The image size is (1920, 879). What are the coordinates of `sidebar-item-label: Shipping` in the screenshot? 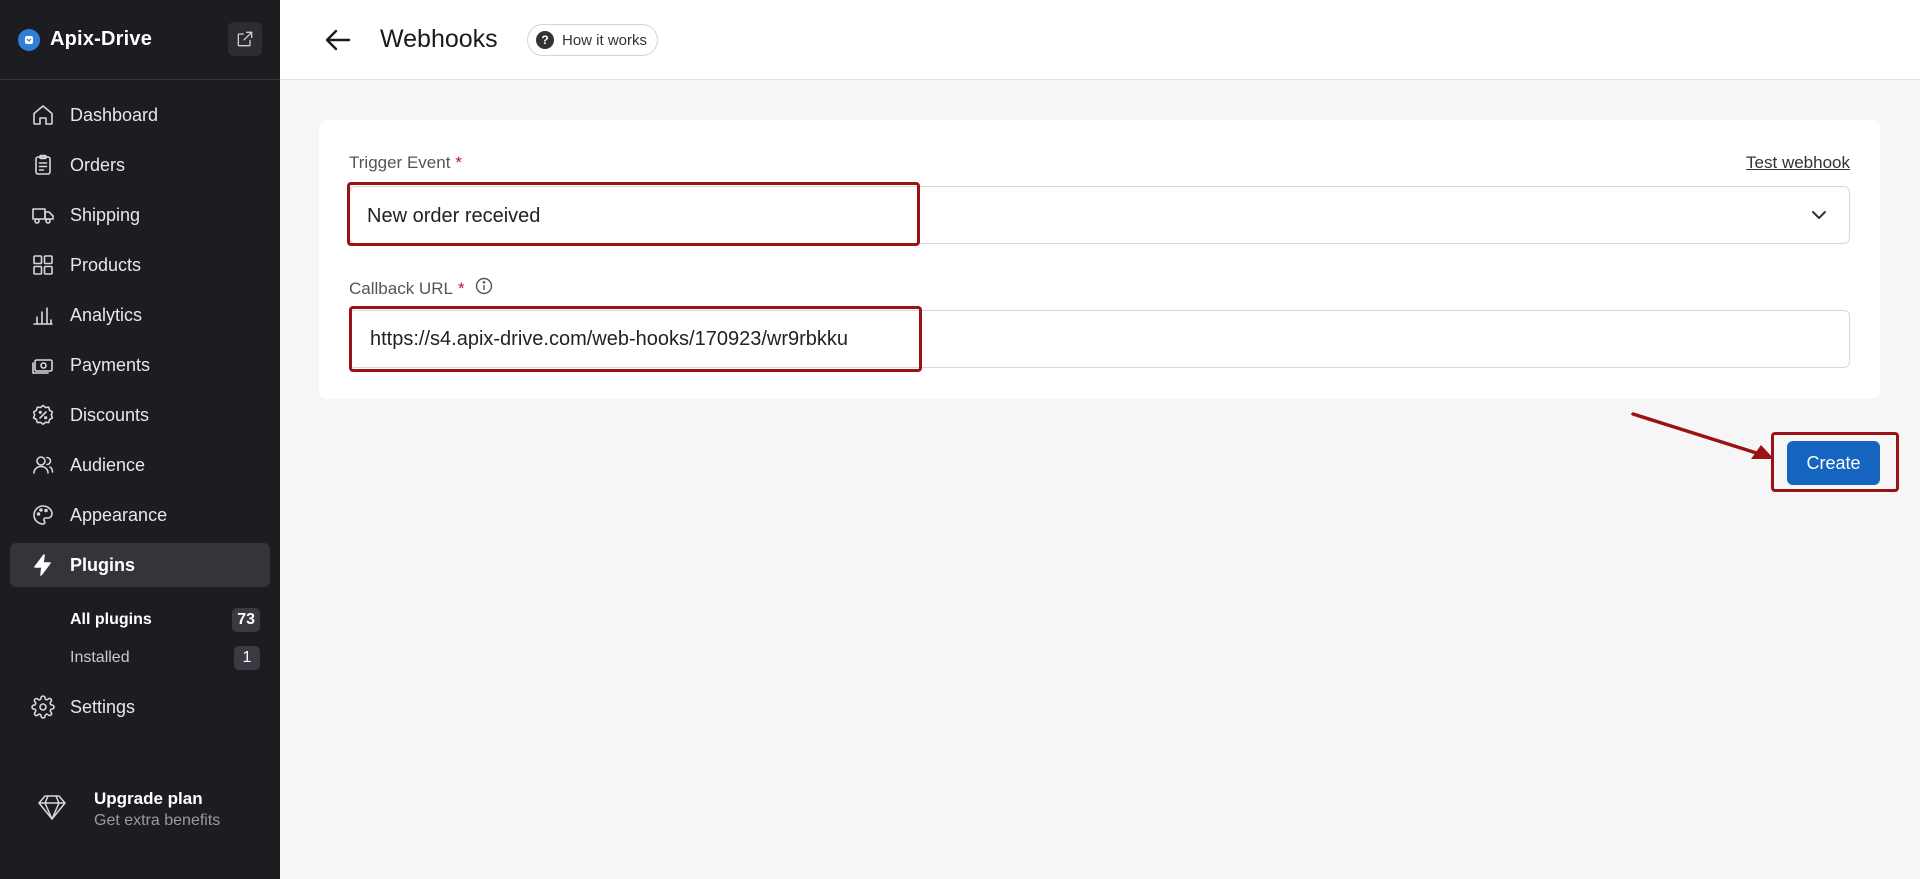 It's located at (105, 214).